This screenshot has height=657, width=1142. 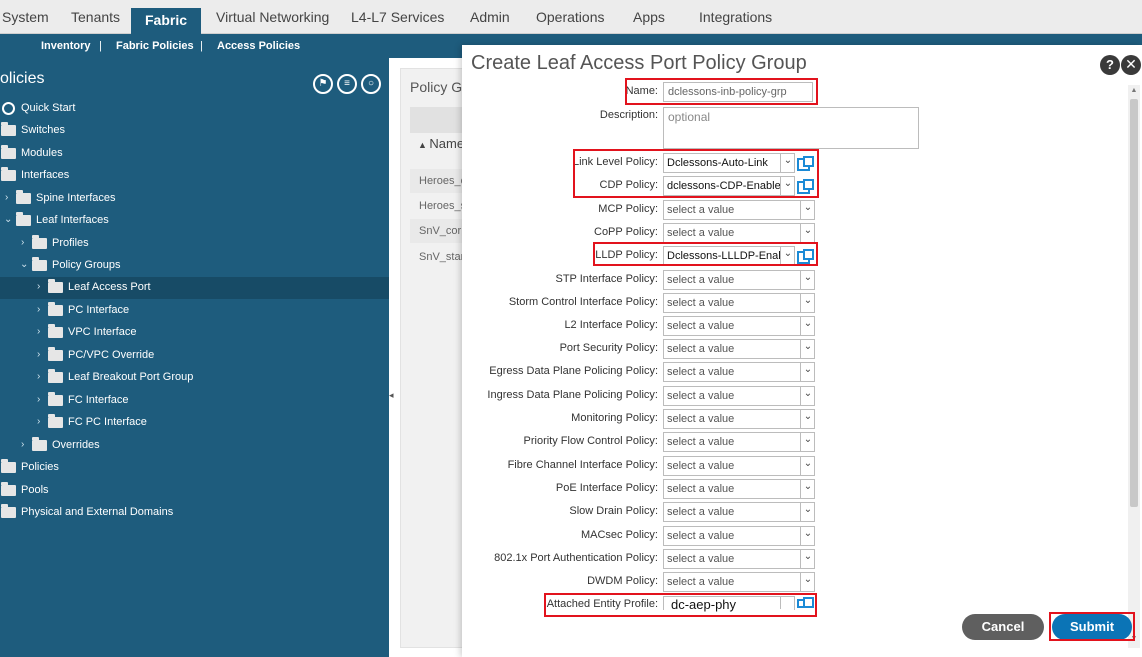 What do you see at coordinates (194, 176) in the screenshot?
I see `tree-item-interfaces: Interfaces` at bounding box center [194, 176].